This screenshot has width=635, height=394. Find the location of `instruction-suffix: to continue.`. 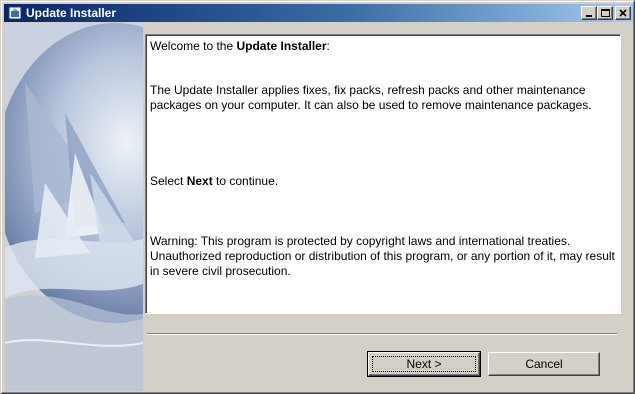

instruction-suffix: to continue. is located at coordinates (245, 181).